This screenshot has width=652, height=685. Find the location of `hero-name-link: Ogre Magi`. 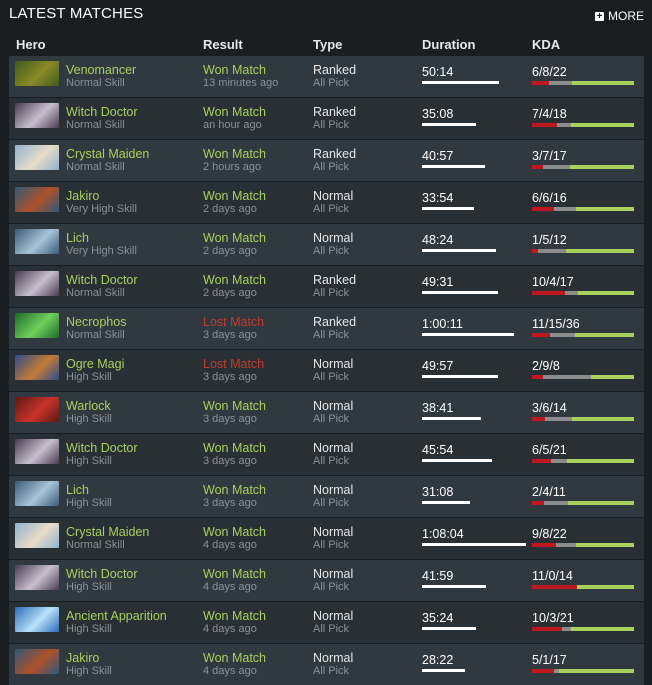

hero-name-link: Ogre Magi is located at coordinates (95, 364).